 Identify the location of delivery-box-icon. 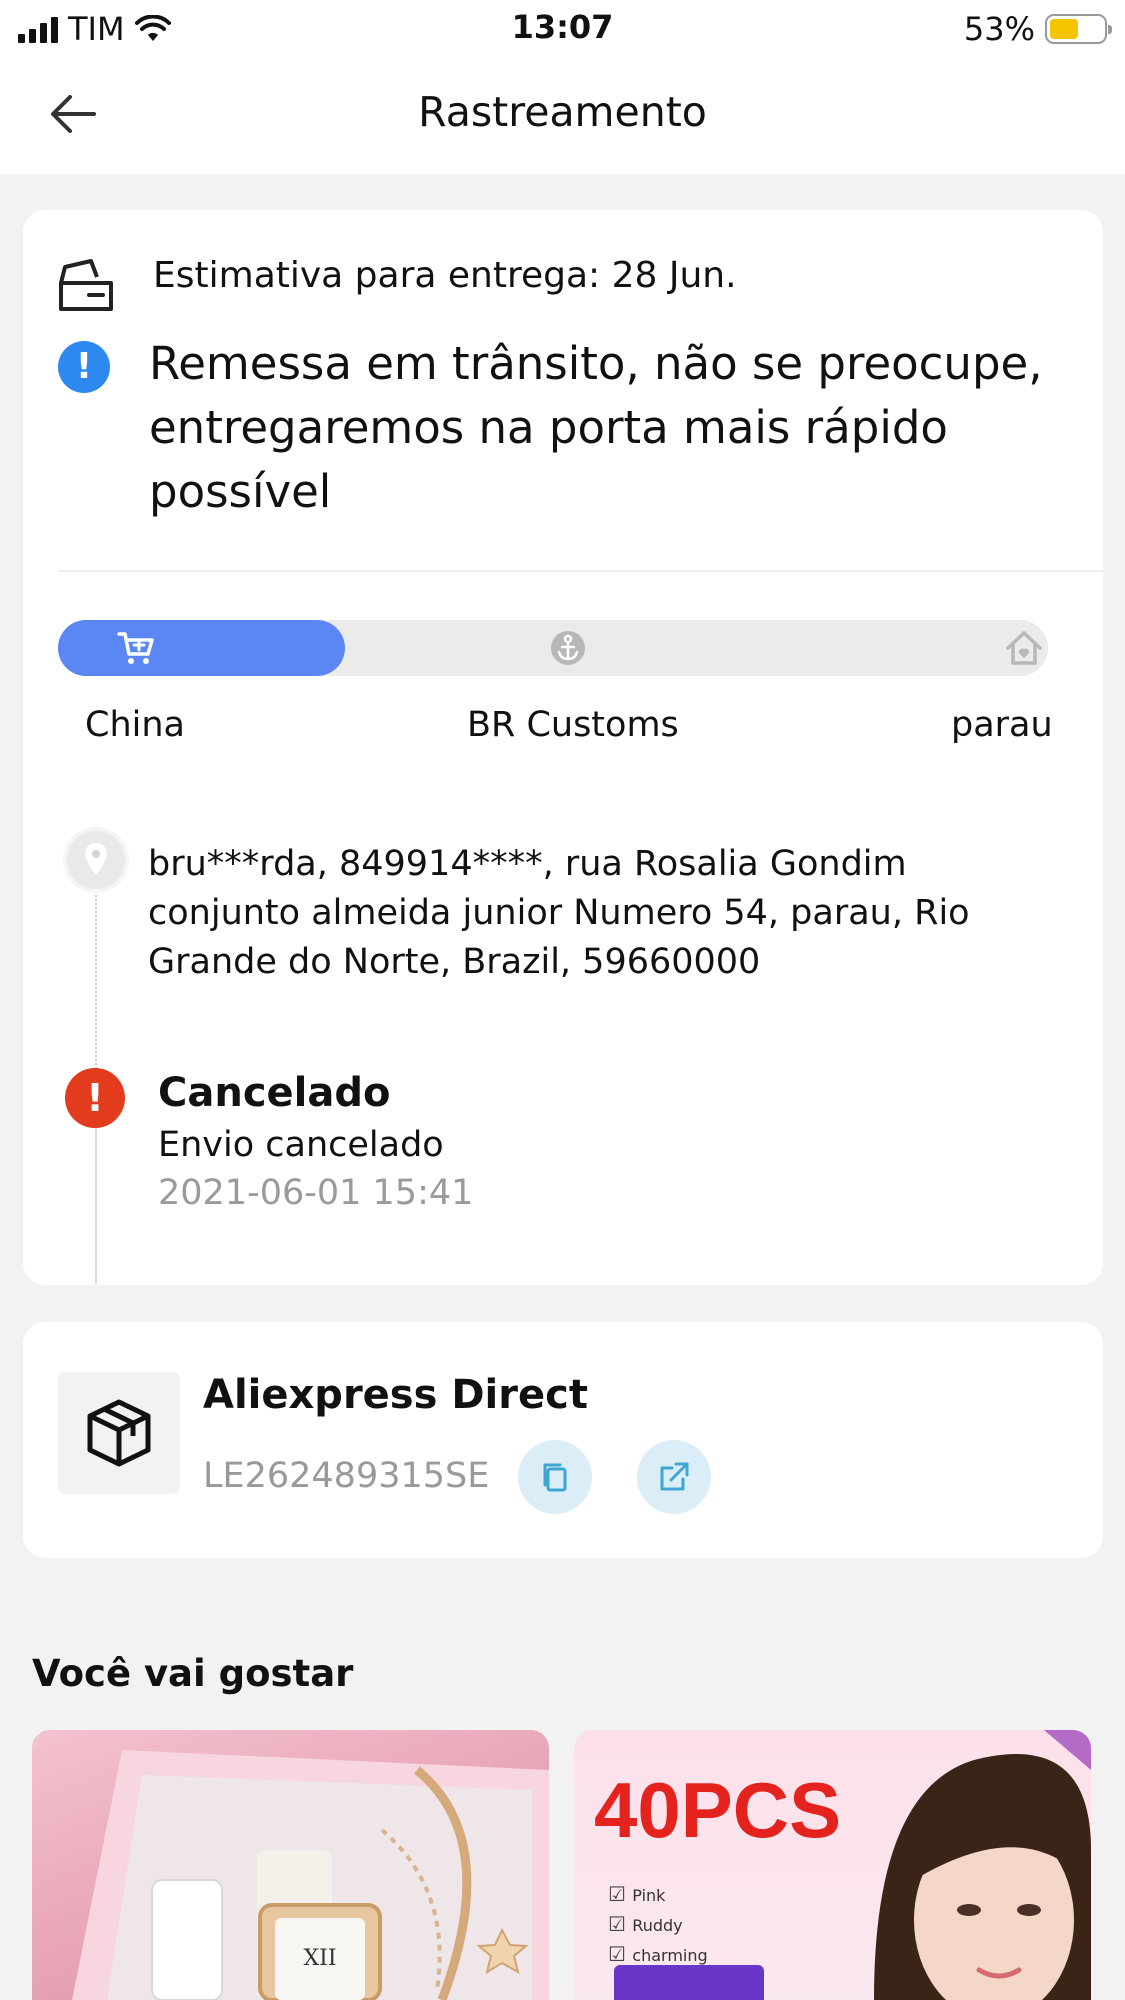
(86, 285).